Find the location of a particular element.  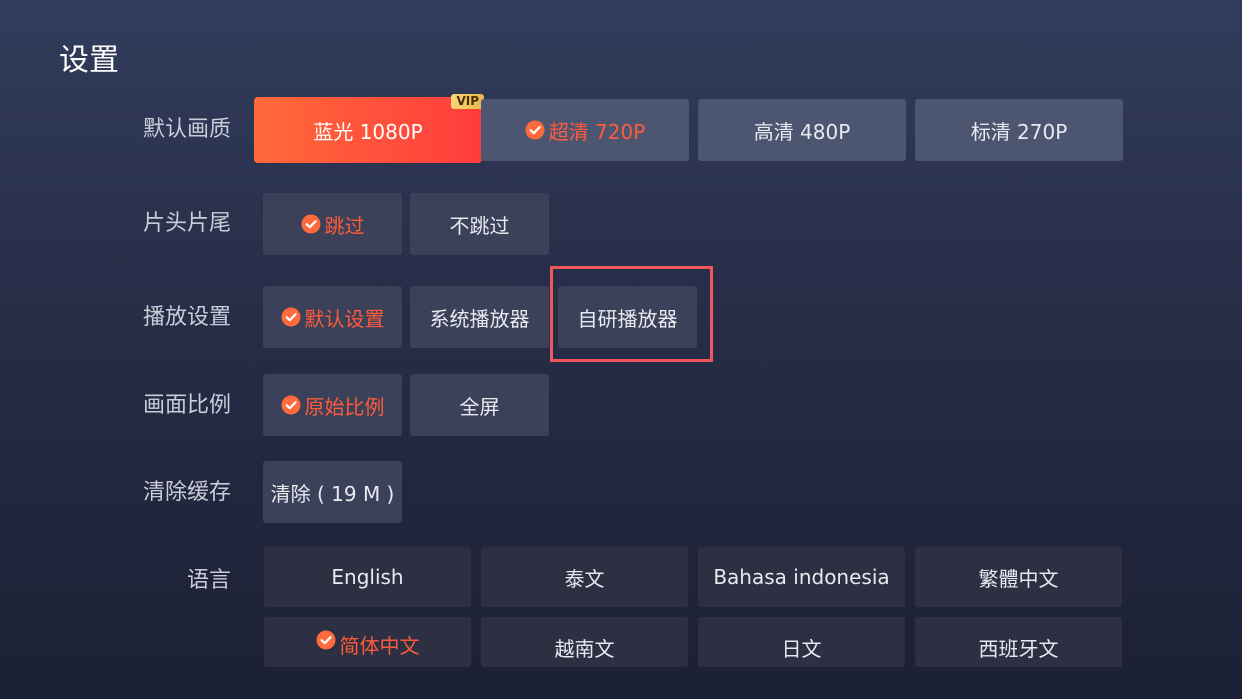

language-option-simplified-chinese-label: 简体中文 is located at coordinates (379, 646).